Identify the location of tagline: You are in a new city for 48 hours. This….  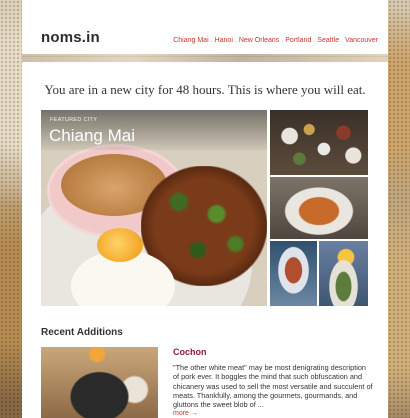
(205, 89).